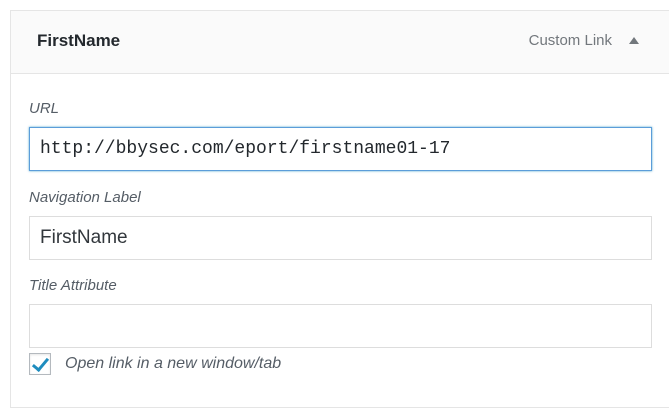 The height and width of the screenshot is (408, 669). I want to click on title-attribute-label: Title Attribute, so click(73, 285).